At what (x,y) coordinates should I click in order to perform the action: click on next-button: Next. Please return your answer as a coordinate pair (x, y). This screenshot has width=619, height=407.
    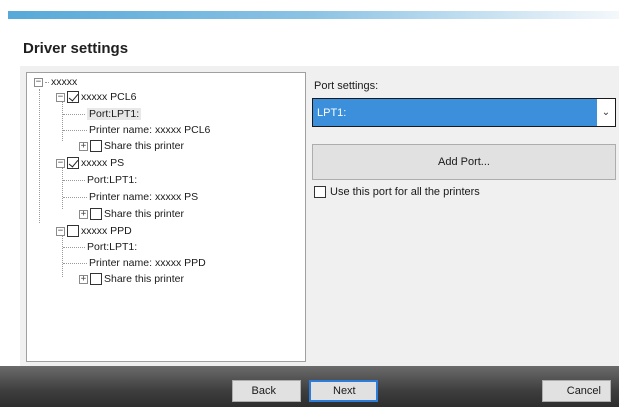
    Looking at the image, I should click on (343, 391).